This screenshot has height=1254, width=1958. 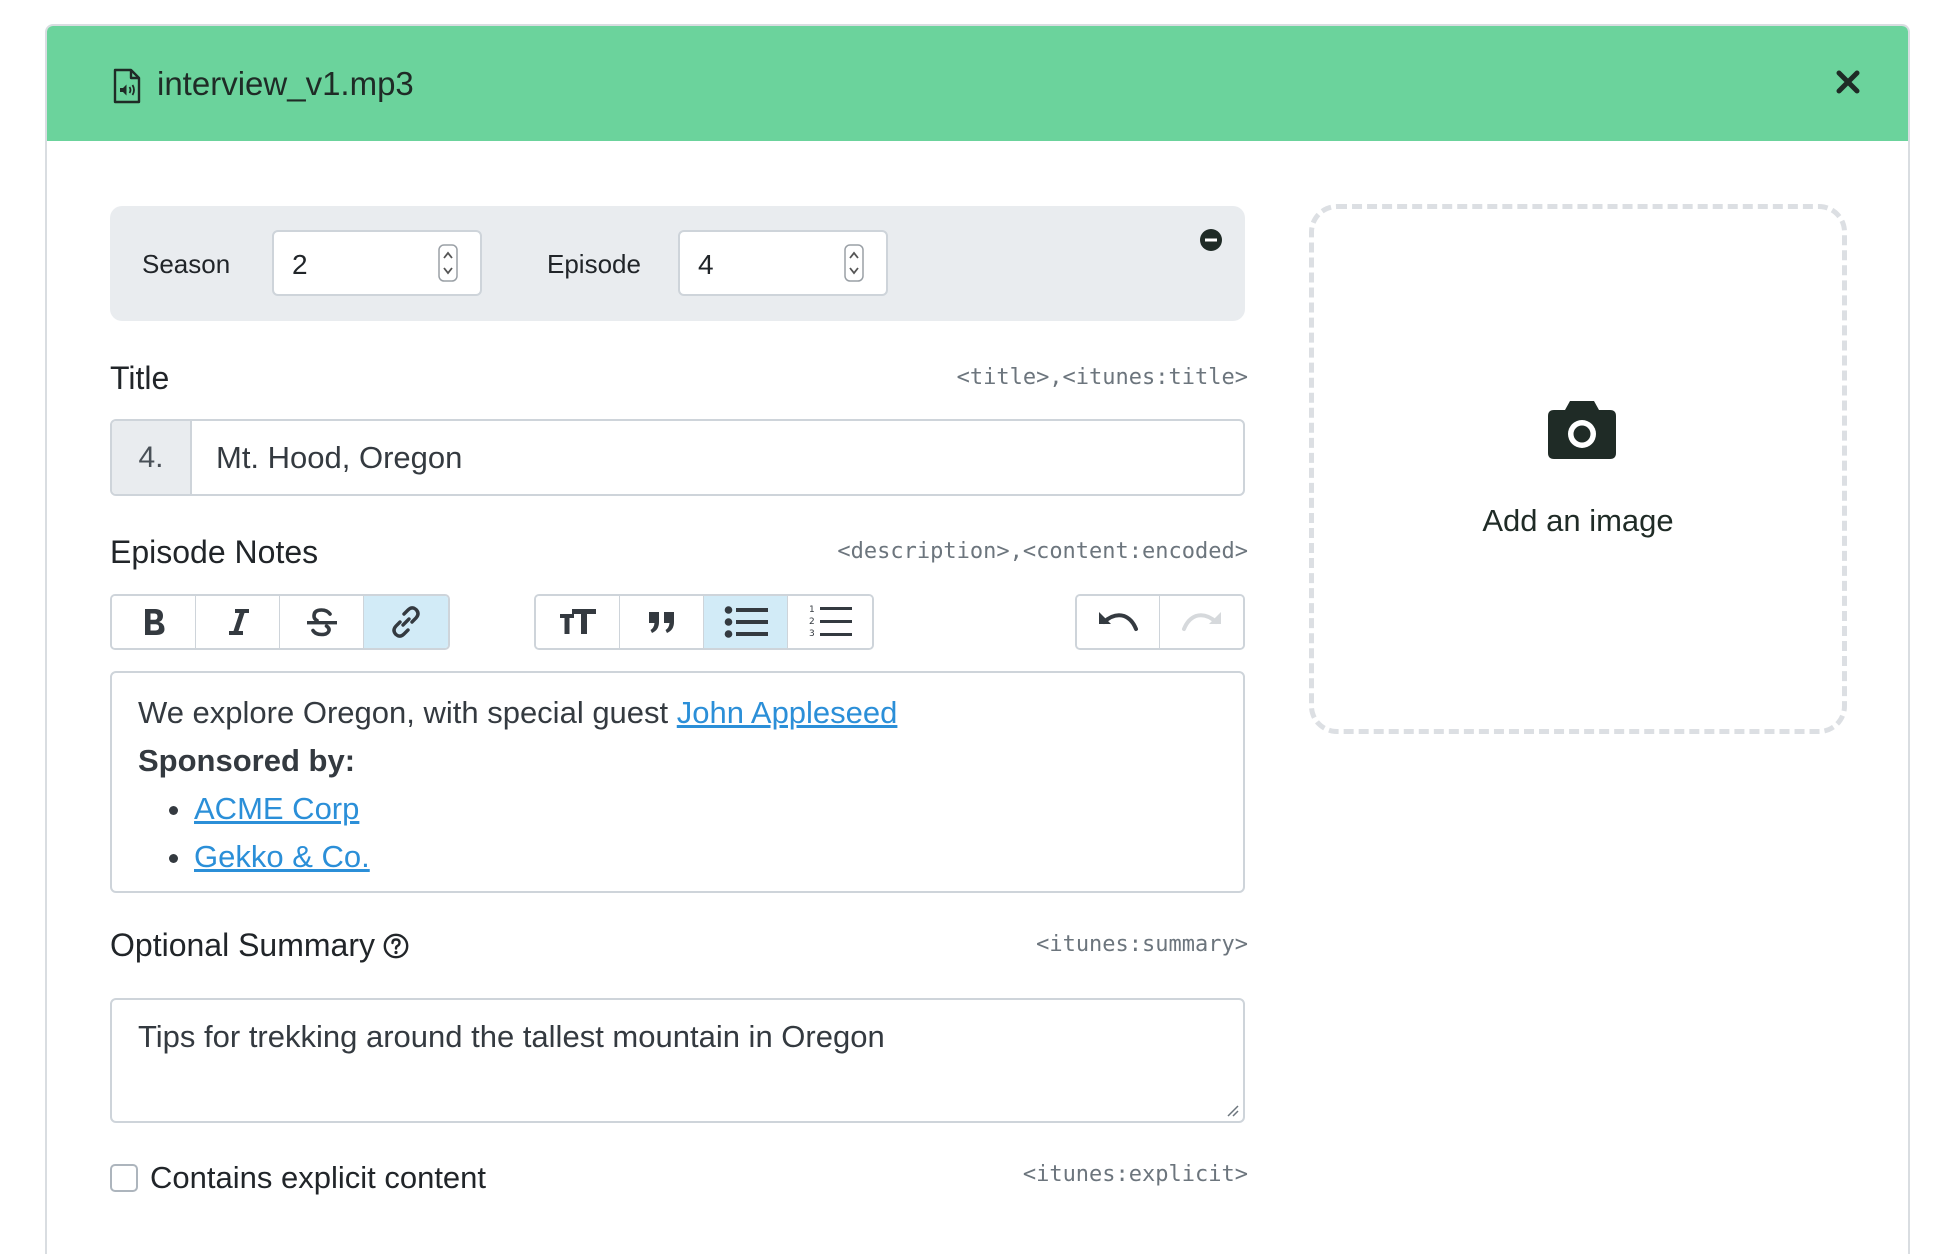 I want to click on notes-intro-text: We explore Oregon, with special guest, so click(x=407, y=712).